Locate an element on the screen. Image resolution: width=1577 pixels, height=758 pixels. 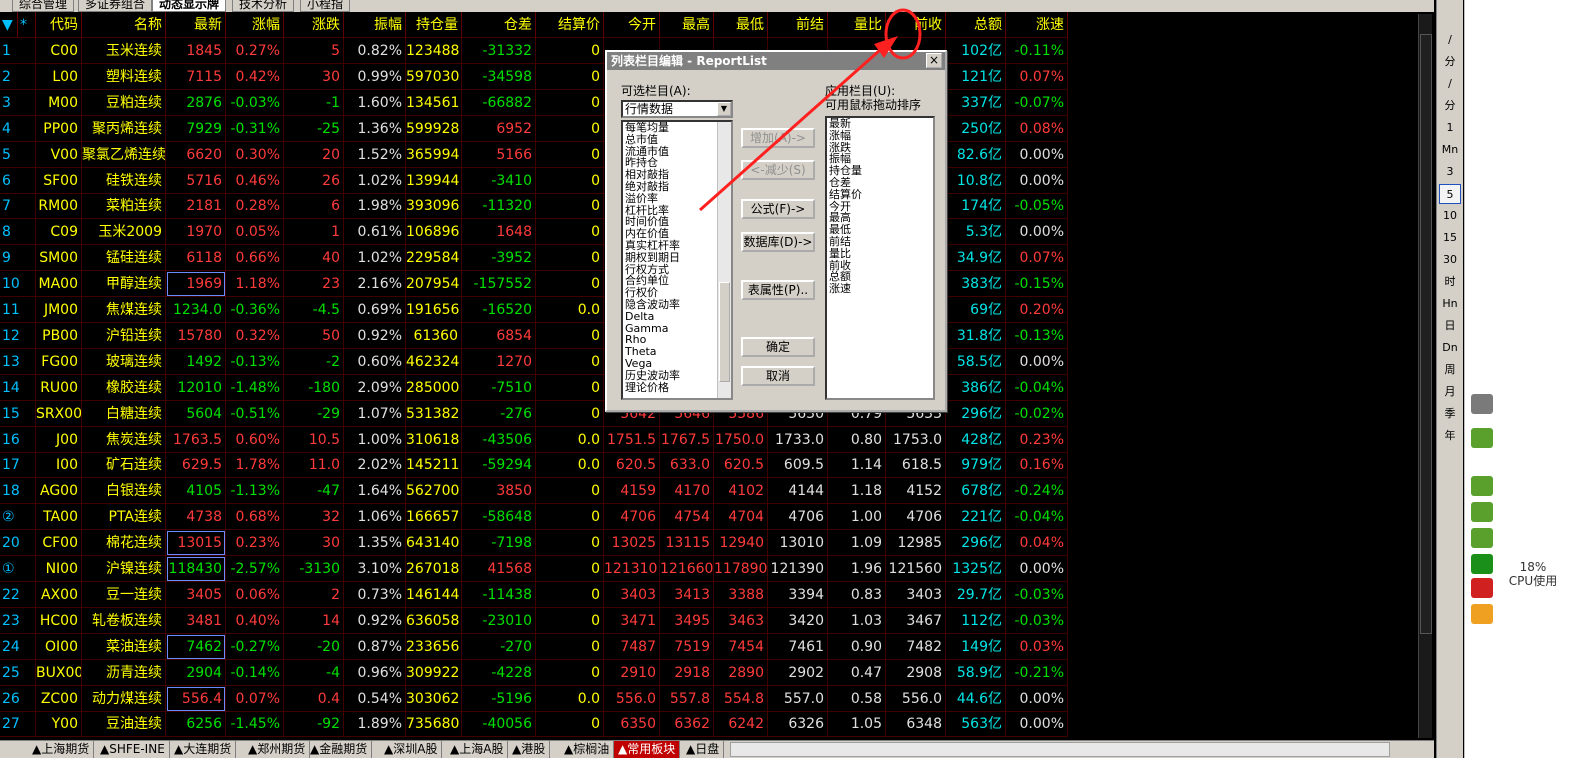
column-header: 代码 is located at coordinates (59, 25).